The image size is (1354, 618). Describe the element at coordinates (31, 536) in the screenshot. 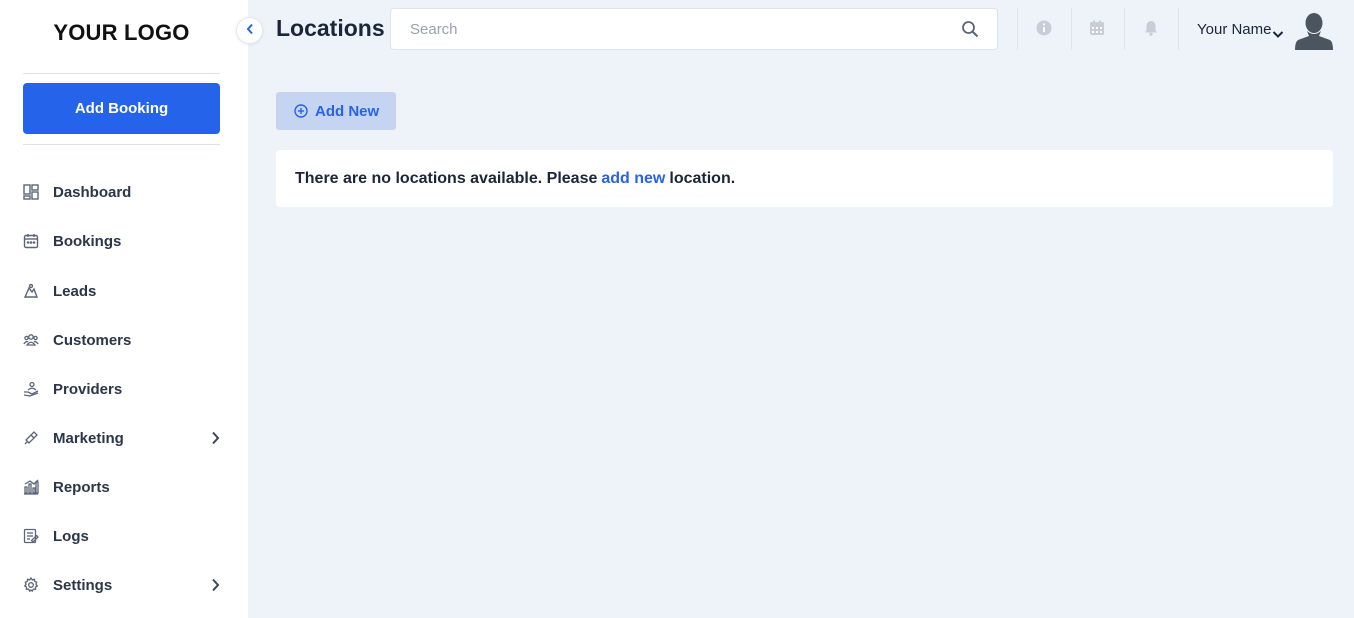

I see `logs-icon` at that location.